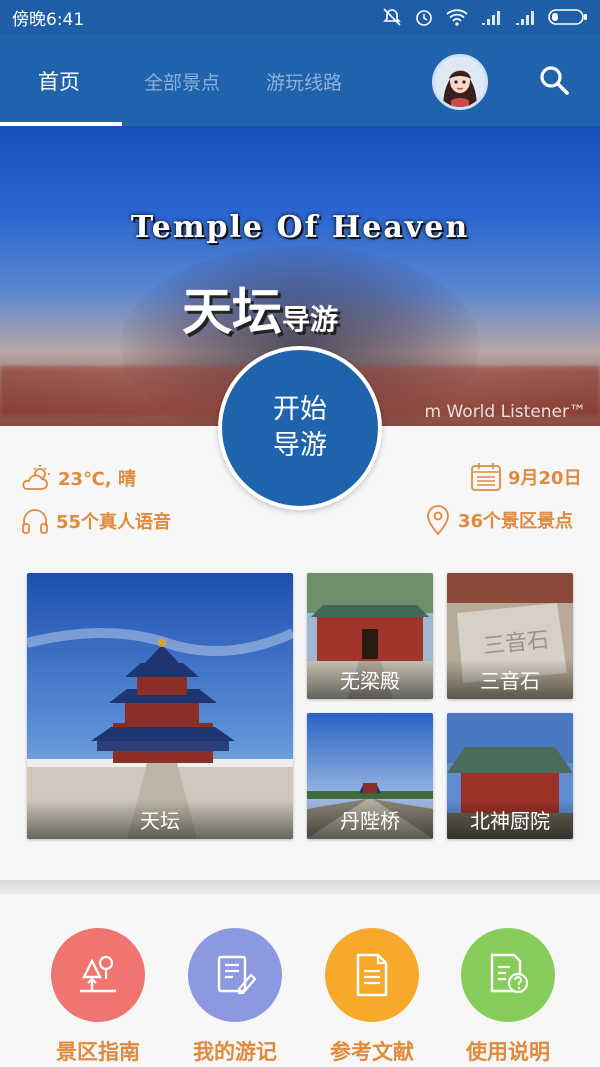 The height and width of the screenshot is (1067, 600). I want to click on menu-label: 我的游记, so click(235, 1052).